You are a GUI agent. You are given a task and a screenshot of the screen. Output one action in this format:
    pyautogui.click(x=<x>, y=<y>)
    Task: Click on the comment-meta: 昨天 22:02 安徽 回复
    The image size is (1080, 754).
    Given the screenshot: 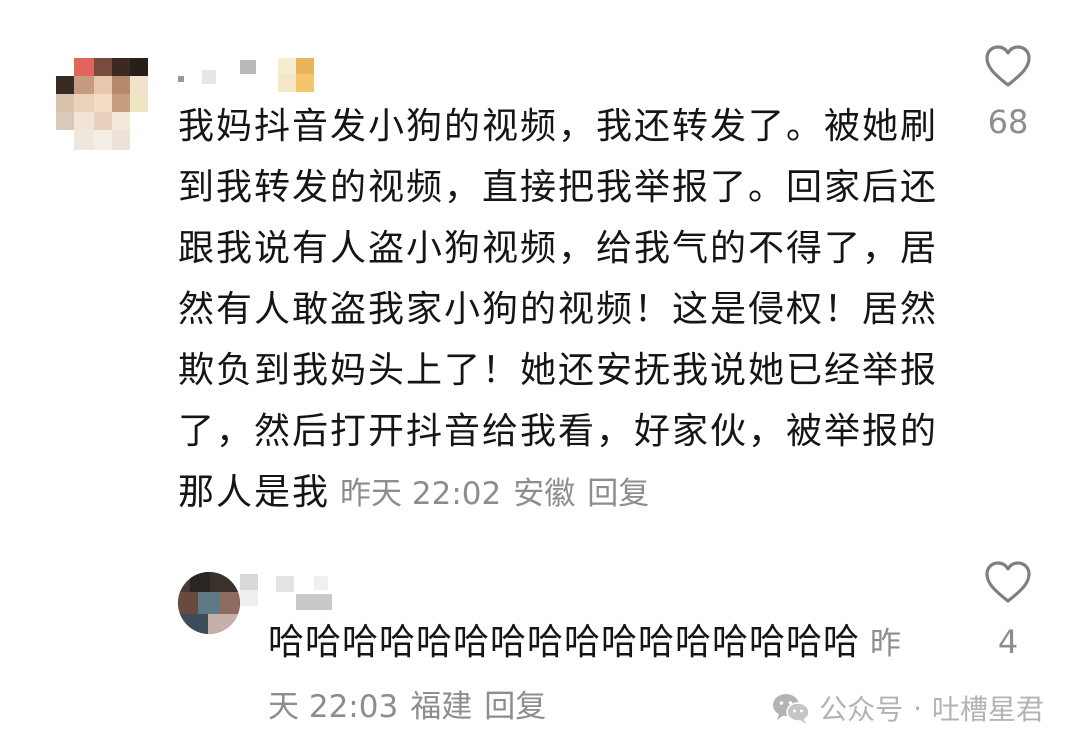 What is the action you would take?
    pyautogui.click(x=494, y=494)
    